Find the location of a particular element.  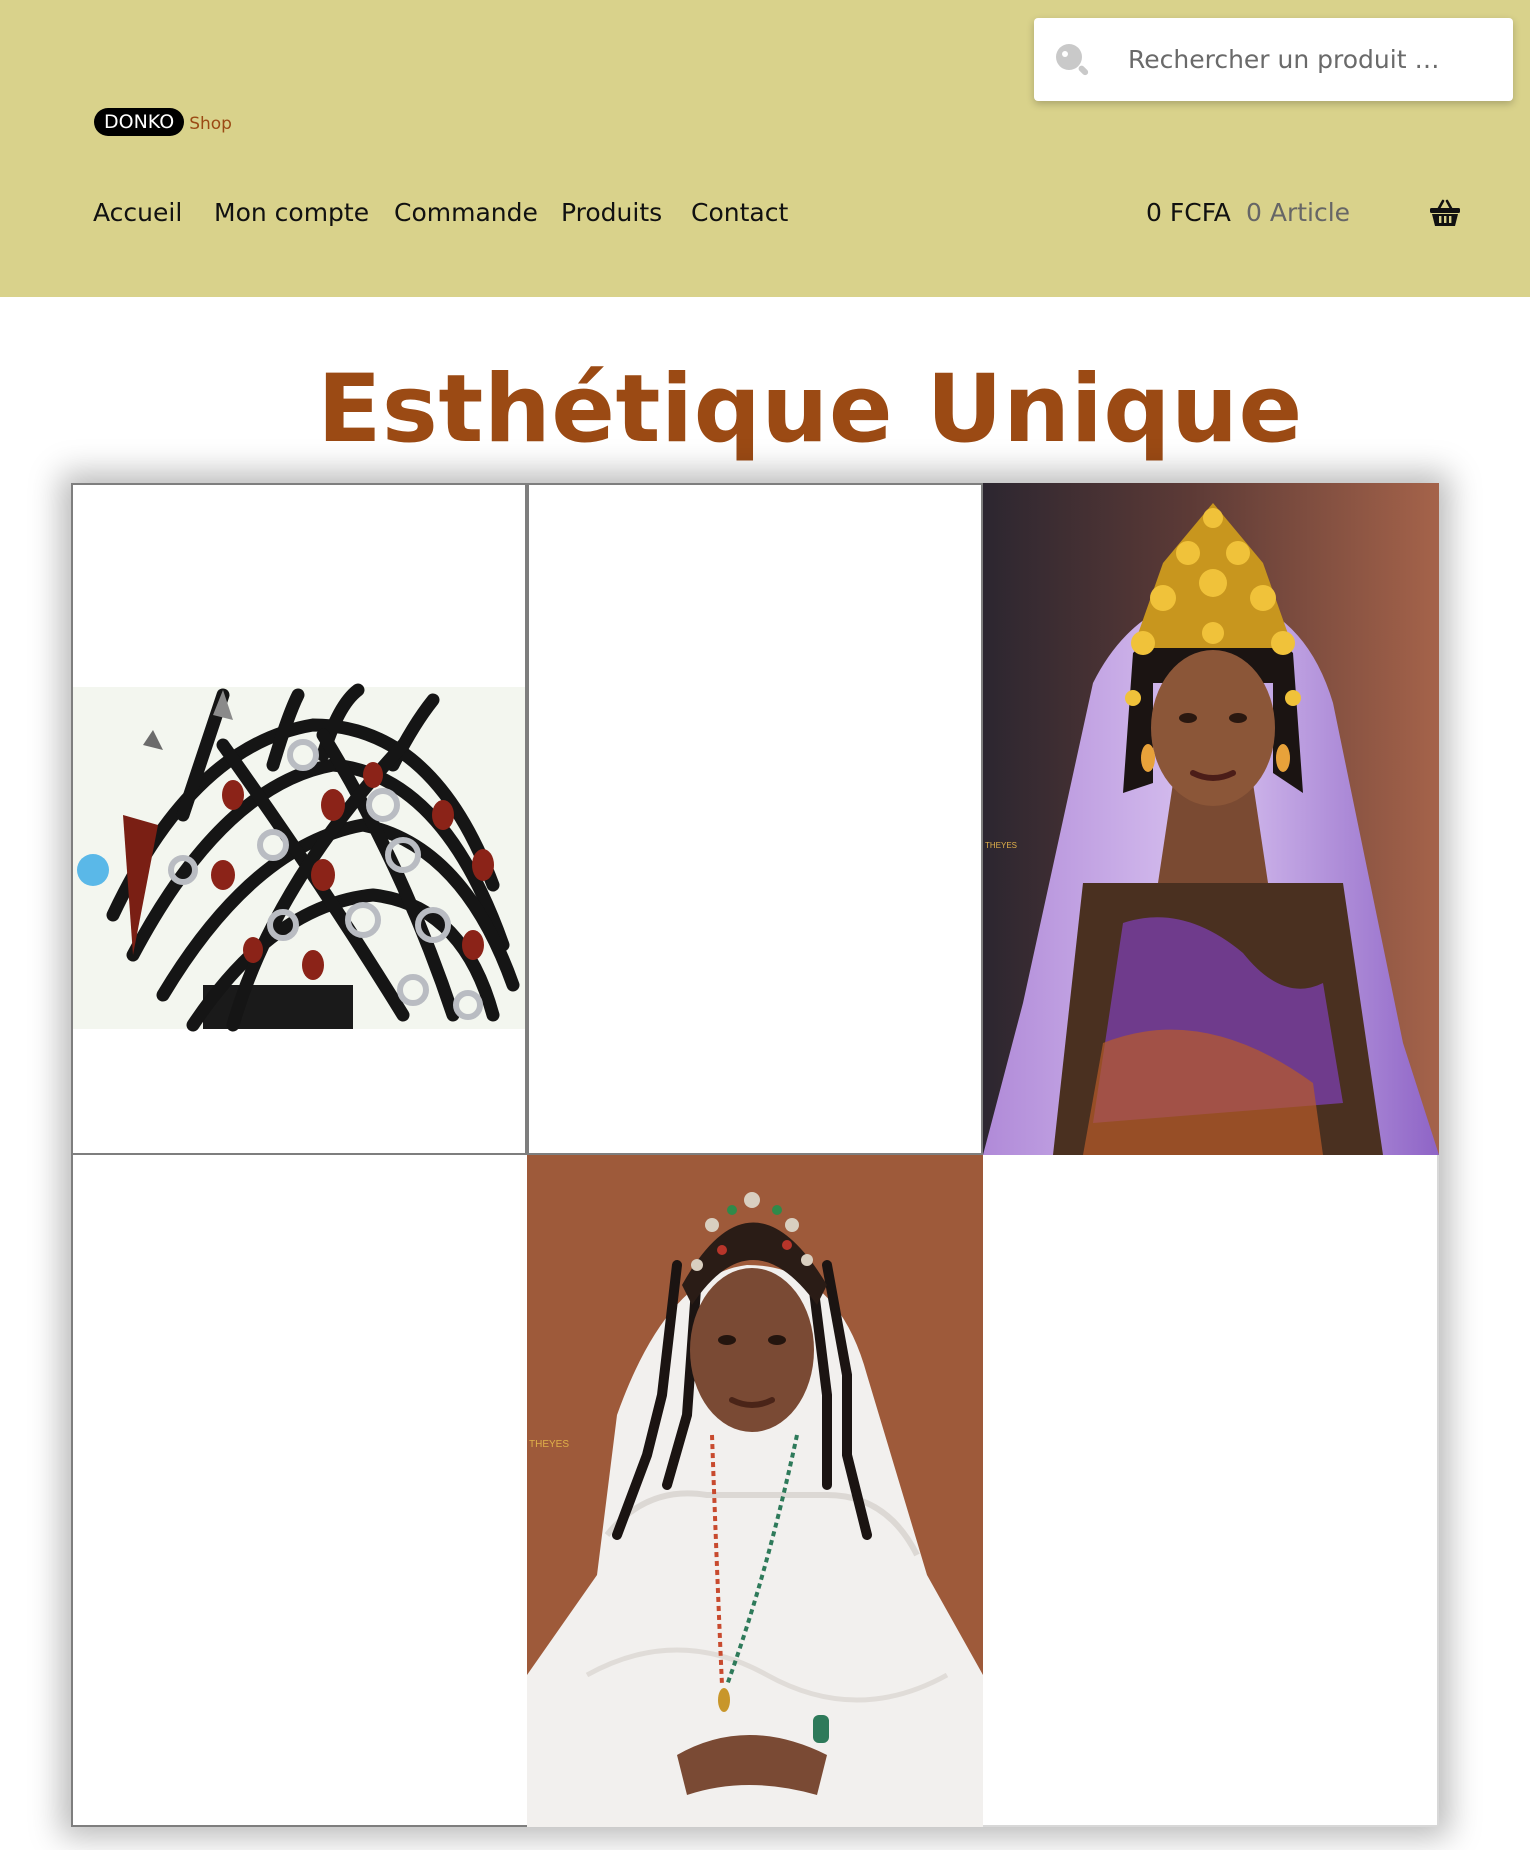

gallery-item-headdress is located at coordinates (299, 819).